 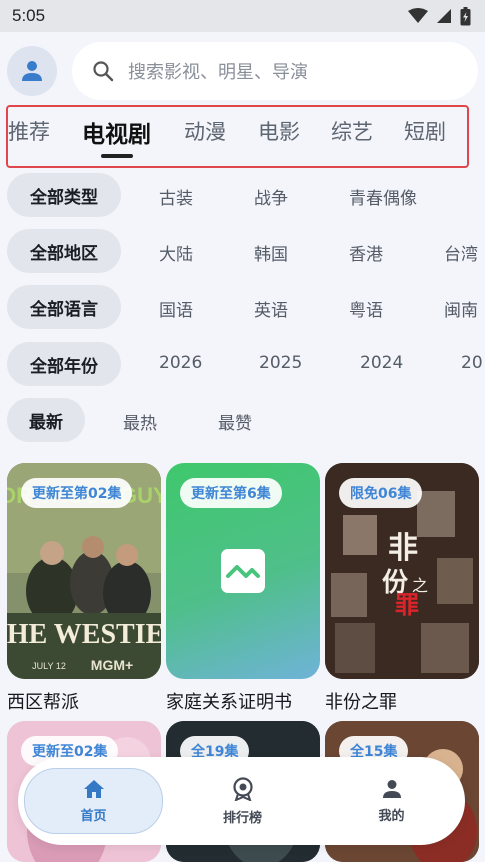 What do you see at coordinates (93, 801) in the screenshot?
I see `nav-home: 首页` at bounding box center [93, 801].